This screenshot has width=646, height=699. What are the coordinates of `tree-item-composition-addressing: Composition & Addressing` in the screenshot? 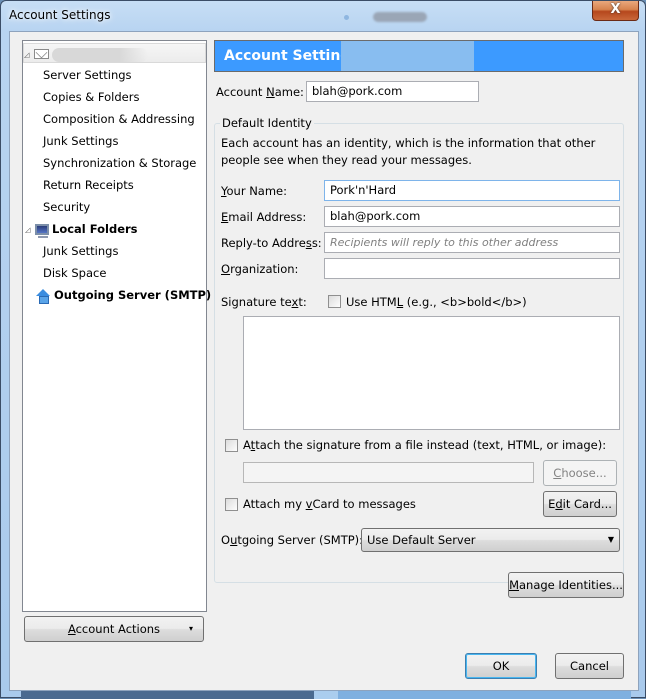 It's located at (114, 119).